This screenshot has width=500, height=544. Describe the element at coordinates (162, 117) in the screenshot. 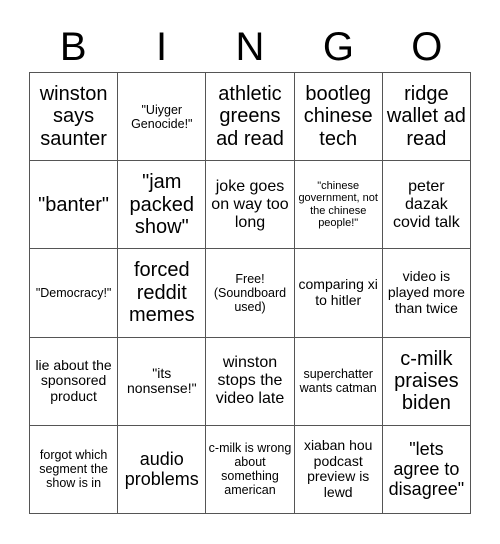

I see `bingo-cell: "Uiyger Genocide!"` at that location.